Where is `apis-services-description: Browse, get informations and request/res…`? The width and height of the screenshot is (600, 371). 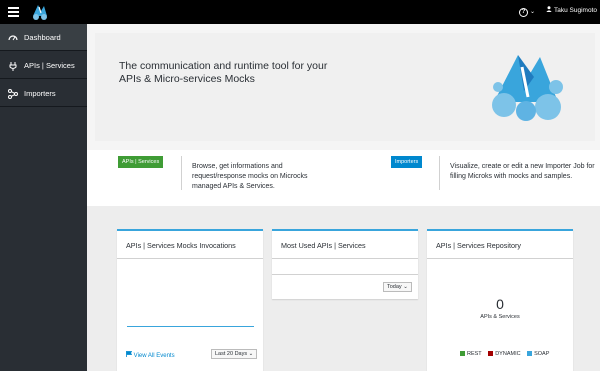
apis-services-description: Browse, get informations and request/res… is located at coordinates (250, 176).